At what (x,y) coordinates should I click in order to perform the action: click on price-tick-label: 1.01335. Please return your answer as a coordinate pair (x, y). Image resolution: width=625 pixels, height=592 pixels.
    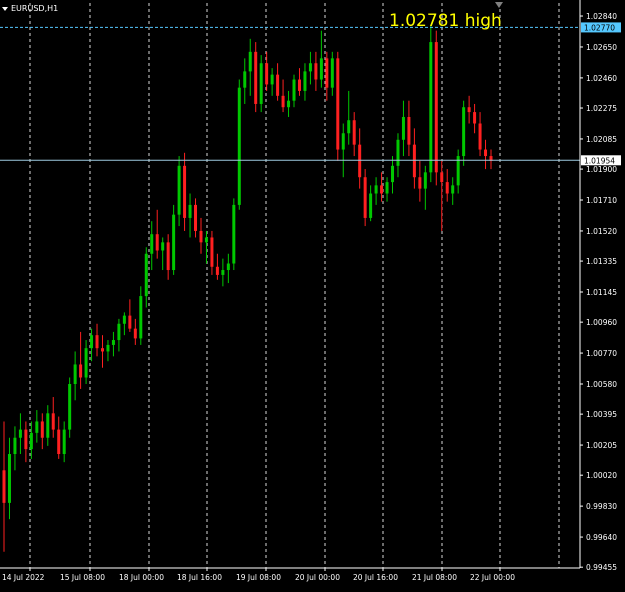
    Looking at the image, I should click on (601, 261).